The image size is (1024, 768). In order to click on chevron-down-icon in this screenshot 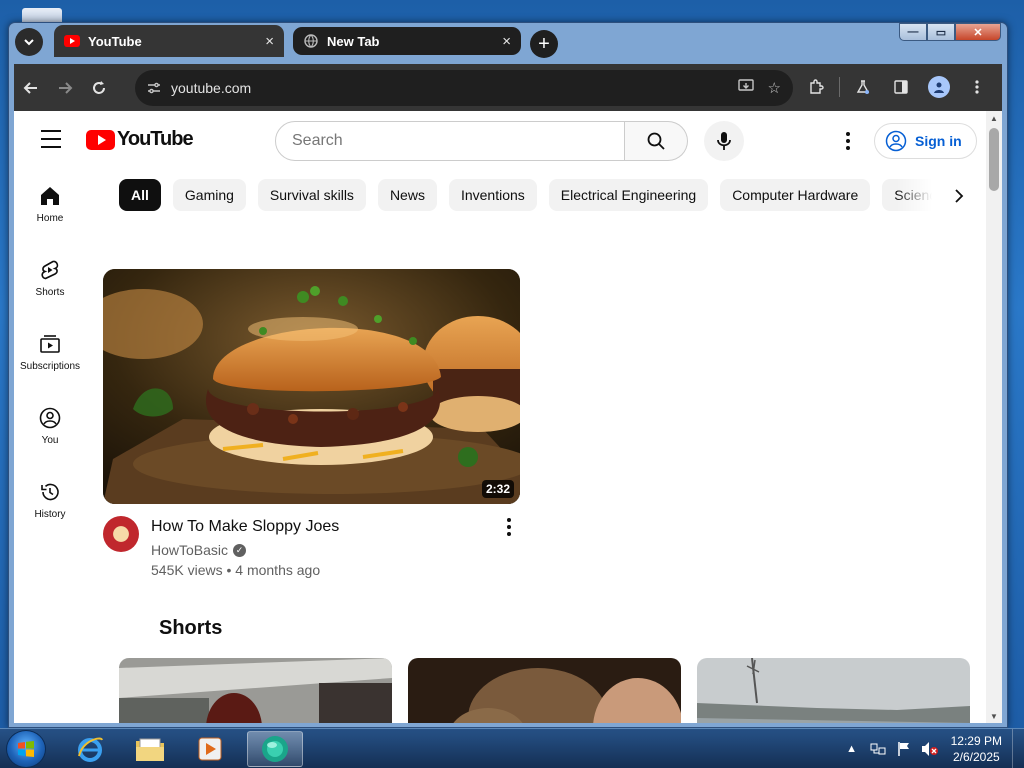, I will do `click(29, 42)`.